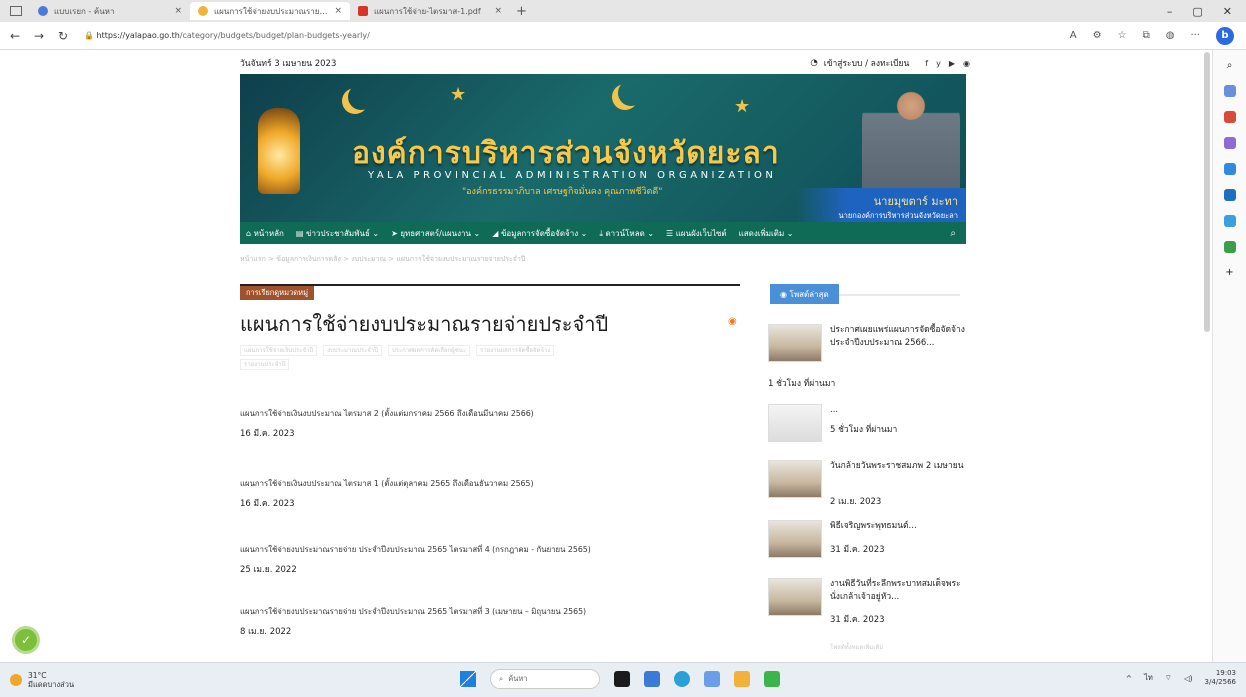  Describe the element at coordinates (772, 679) in the screenshot. I see `line-app-icon` at that location.